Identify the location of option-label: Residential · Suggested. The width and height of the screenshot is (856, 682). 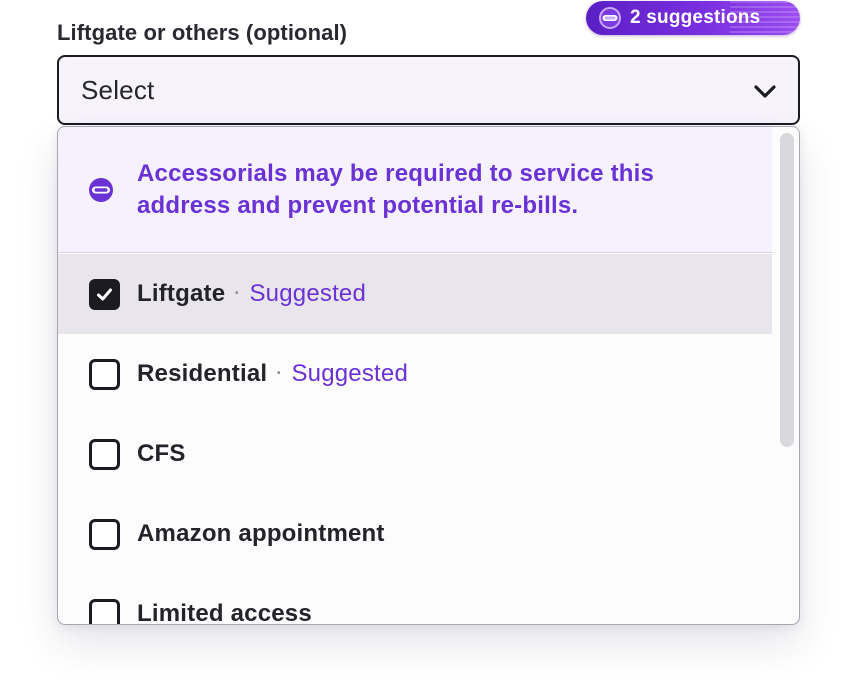
(272, 374).